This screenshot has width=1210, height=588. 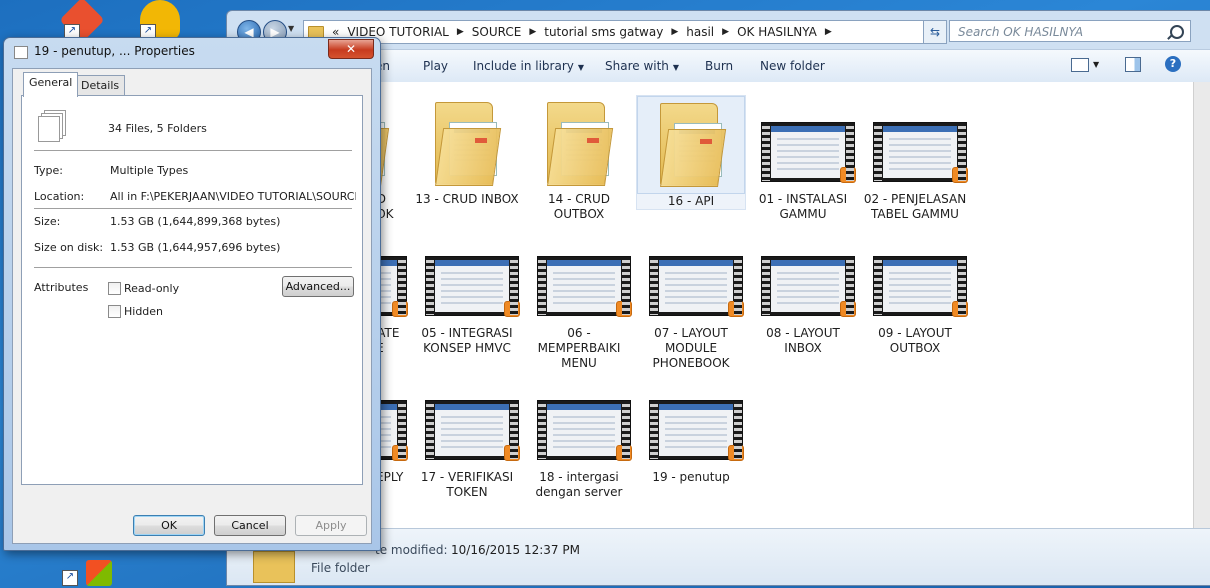 What do you see at coordinates (100, 85) in the screenshot?
I see `tab-details: Details` at bounding box center [100, 85].